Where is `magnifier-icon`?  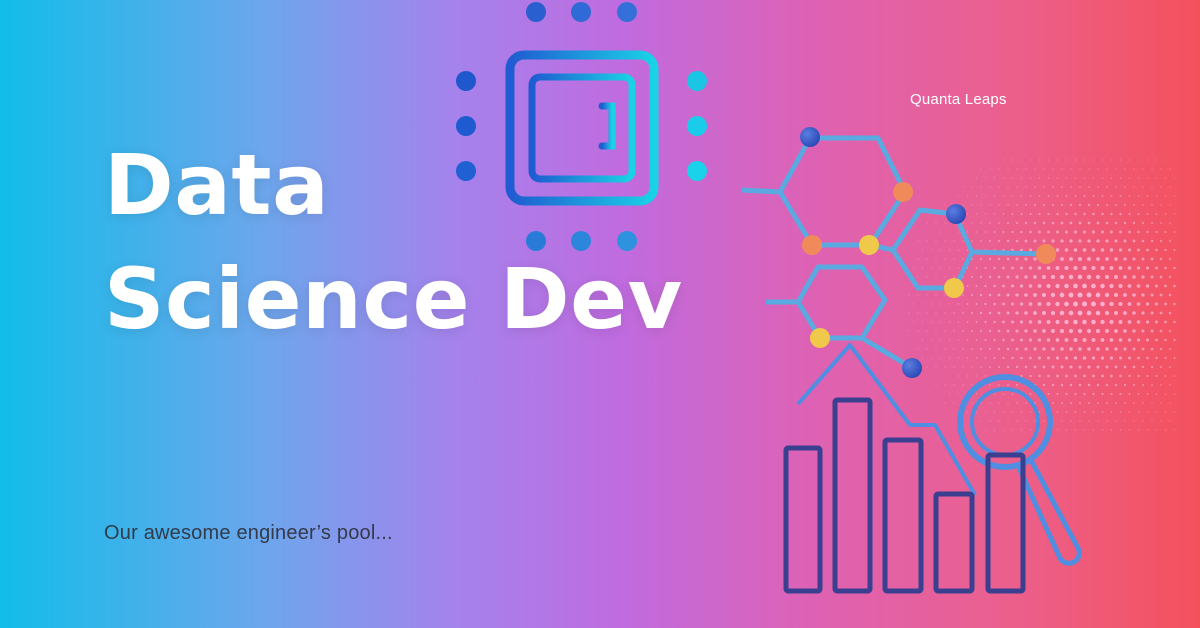
magnifier-icon is located at coordinates (1019, 470).